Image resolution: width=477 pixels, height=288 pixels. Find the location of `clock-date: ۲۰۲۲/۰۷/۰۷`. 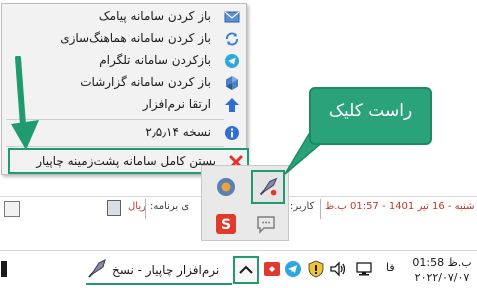

clock-date: ۲۰۲۲/۰۷/۰۷ is located at coordinates (442, 277).